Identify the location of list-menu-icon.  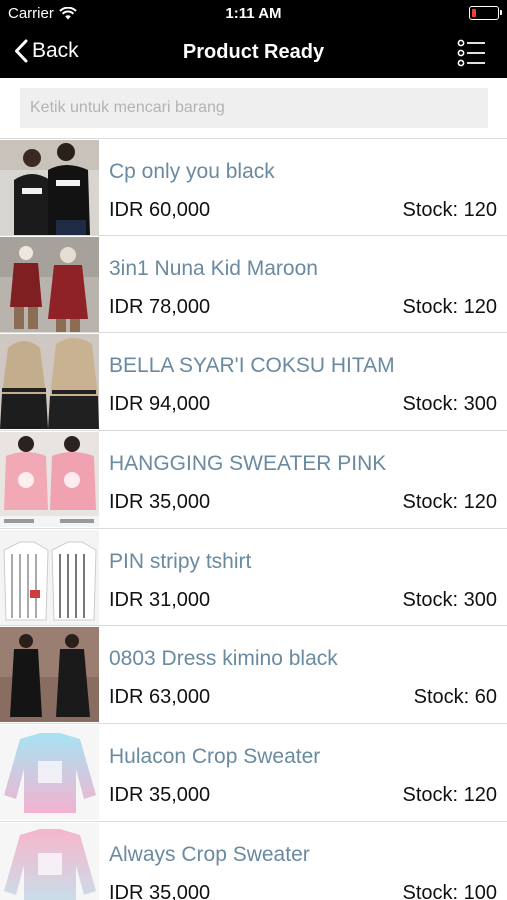
(471, 53).